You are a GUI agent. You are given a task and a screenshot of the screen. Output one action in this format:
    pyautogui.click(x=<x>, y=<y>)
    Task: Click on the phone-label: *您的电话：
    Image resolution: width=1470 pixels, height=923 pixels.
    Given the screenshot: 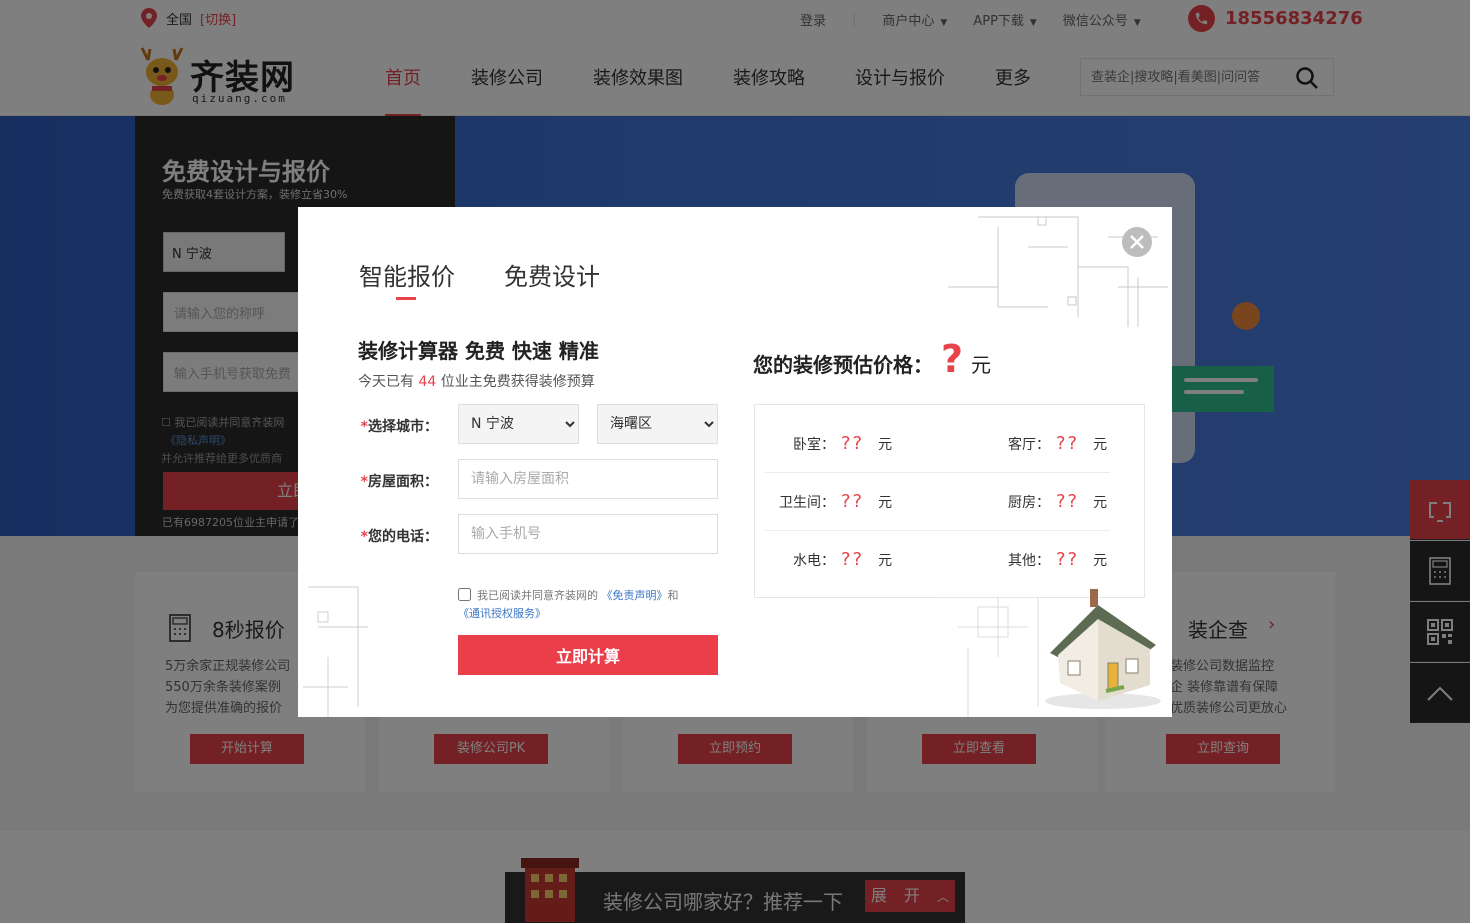 What is the action you would take?
    pyautogui.click(x=398, y=536)
    